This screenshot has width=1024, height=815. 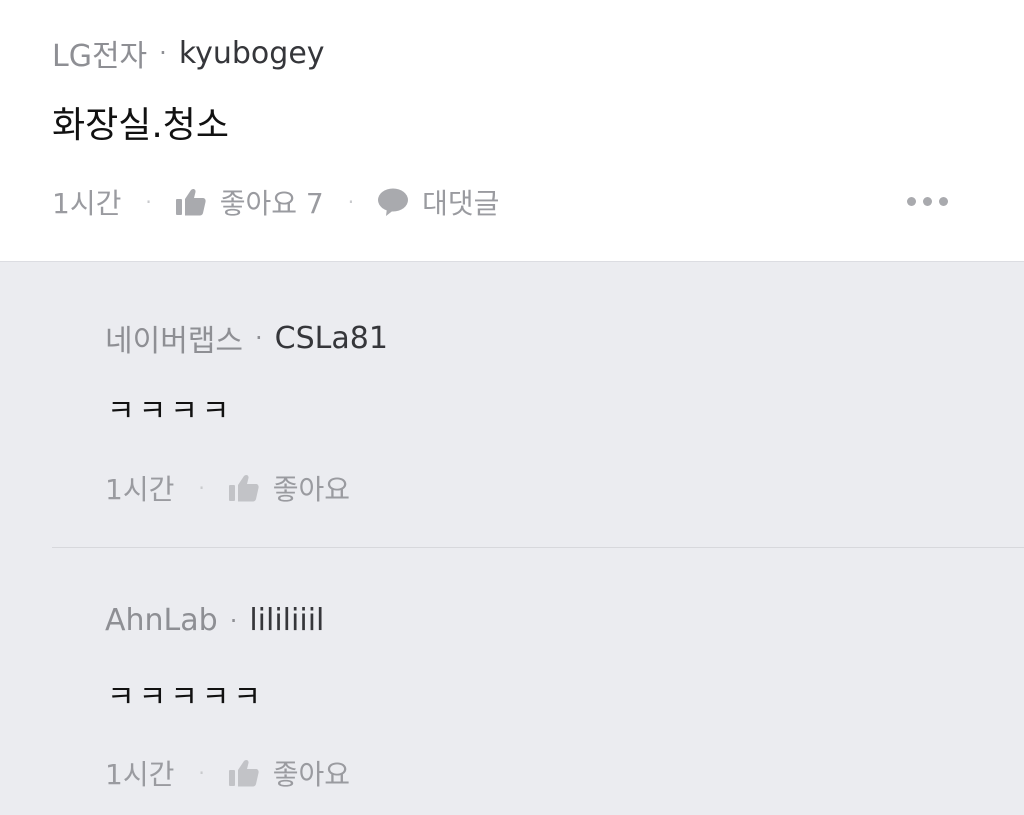 What do you see at coordinates (174, 338) in the screenshot?
I see `reply-company: 네이버랩스` at bounding box center [174, 338].